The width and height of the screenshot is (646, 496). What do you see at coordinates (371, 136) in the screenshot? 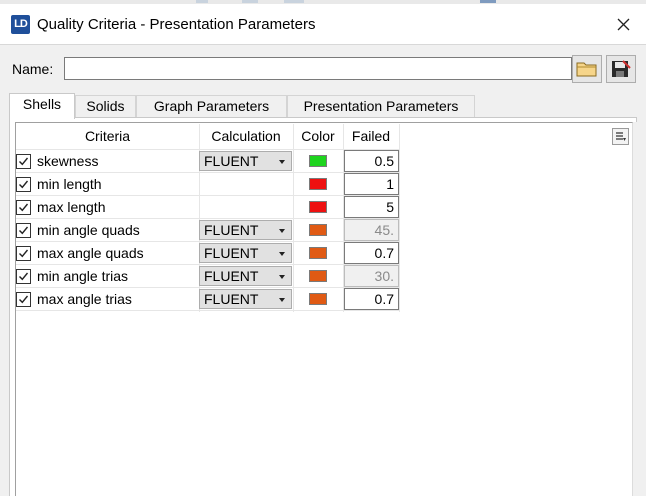
I see `header-failed: Failed` at bounding box center [371, 136].